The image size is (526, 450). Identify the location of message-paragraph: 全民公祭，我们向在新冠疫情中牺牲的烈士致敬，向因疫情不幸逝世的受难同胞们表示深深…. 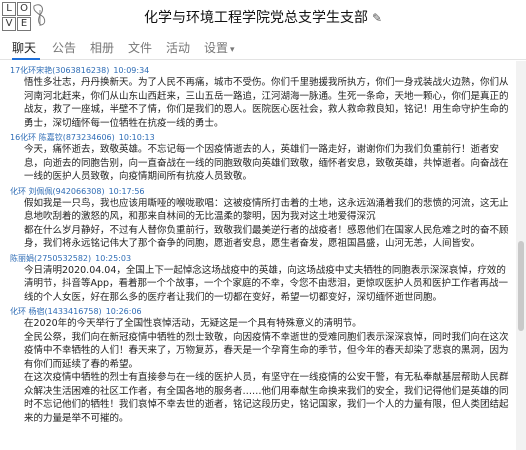
(266, 350).